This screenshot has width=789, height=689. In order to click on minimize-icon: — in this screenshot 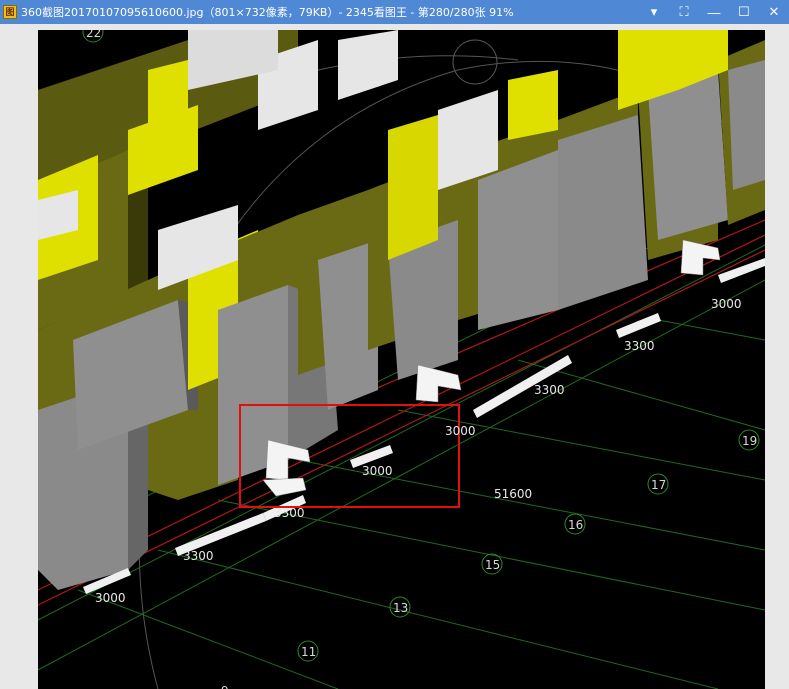, I will do `click(714, 12)`.